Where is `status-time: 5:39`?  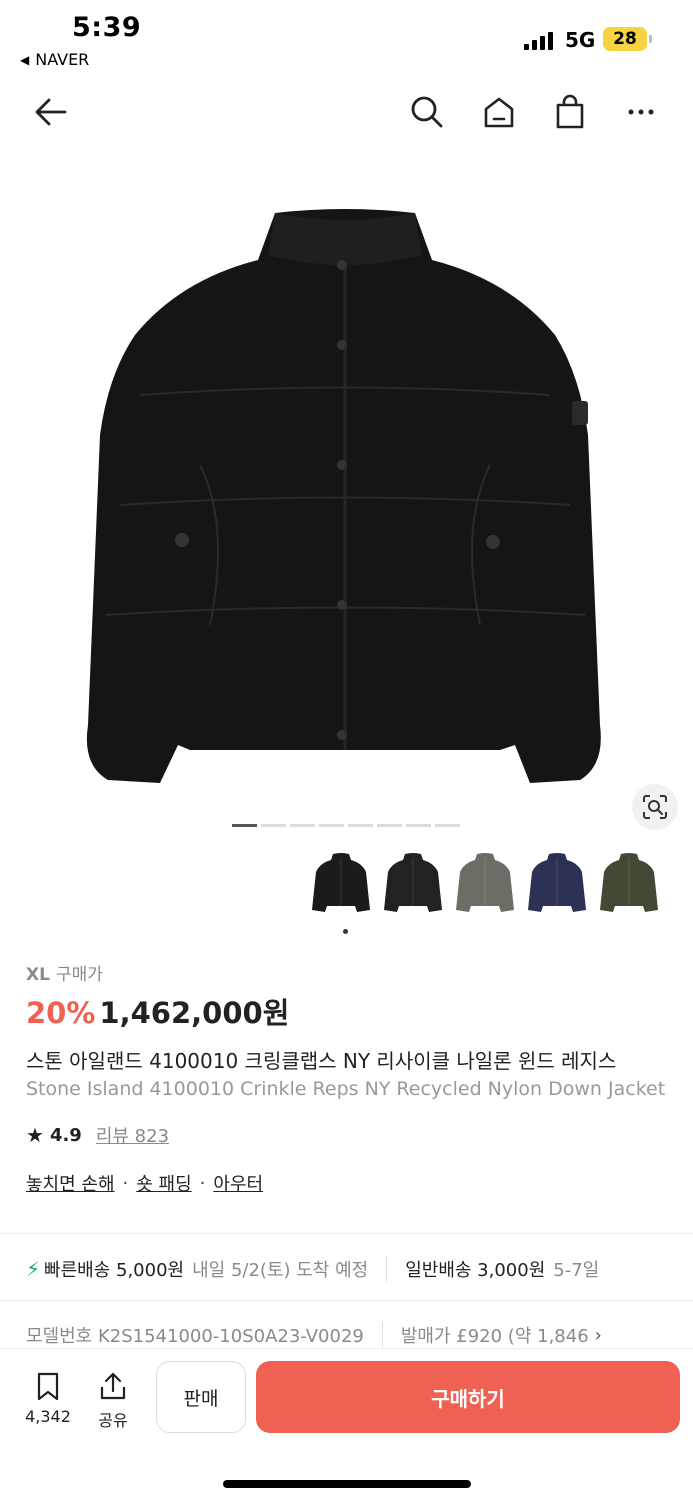 status-time: 5:39 is located at coordinates (107, 27).